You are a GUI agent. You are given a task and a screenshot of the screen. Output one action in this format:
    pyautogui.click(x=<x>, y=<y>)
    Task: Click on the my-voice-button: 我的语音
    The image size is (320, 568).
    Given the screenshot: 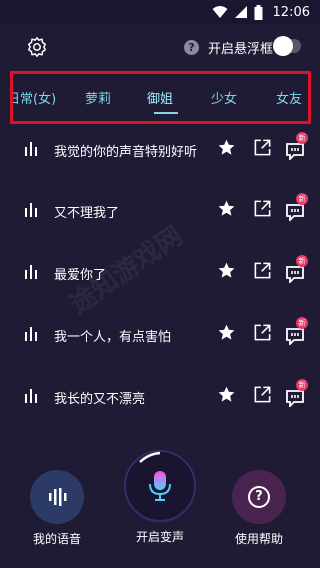 What is the action you would take?
    pyautogui.click(x=57, y=508)
    